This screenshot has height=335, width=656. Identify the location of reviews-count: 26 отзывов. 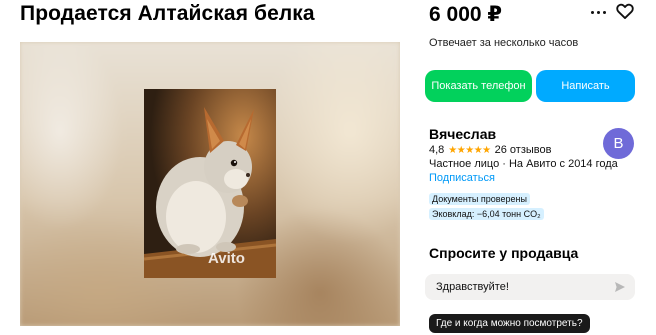
(523, 150).